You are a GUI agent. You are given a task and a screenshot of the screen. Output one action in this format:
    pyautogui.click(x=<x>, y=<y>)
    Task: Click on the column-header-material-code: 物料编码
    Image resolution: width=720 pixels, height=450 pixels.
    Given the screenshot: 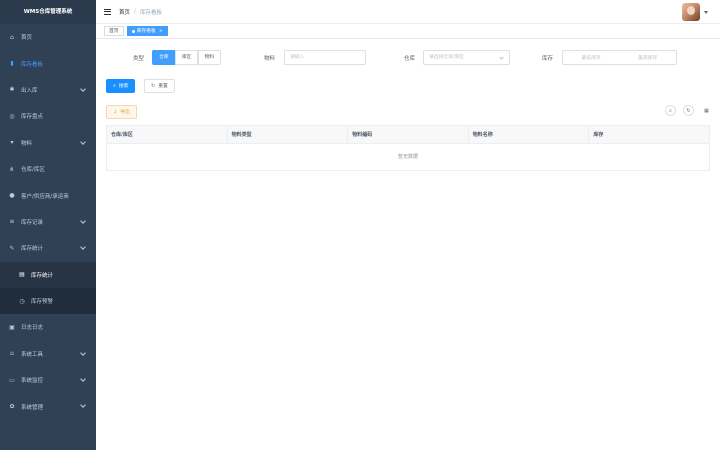 What is the action you would take?
    pyautogui.click(x=408, y=134)
    